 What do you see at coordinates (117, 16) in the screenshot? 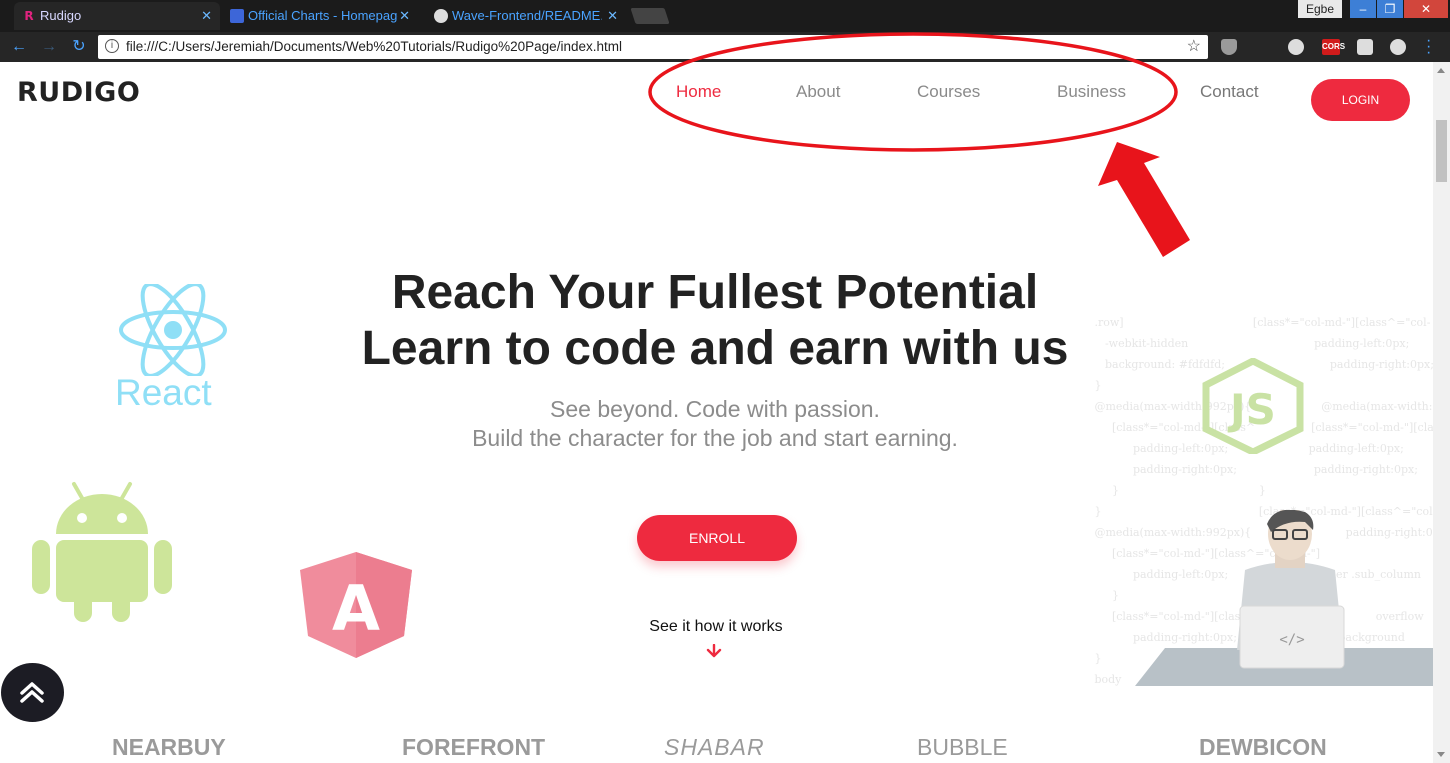
I see `tab-rudigo: R Rudigo ✕` at bounding box center [117, 16].